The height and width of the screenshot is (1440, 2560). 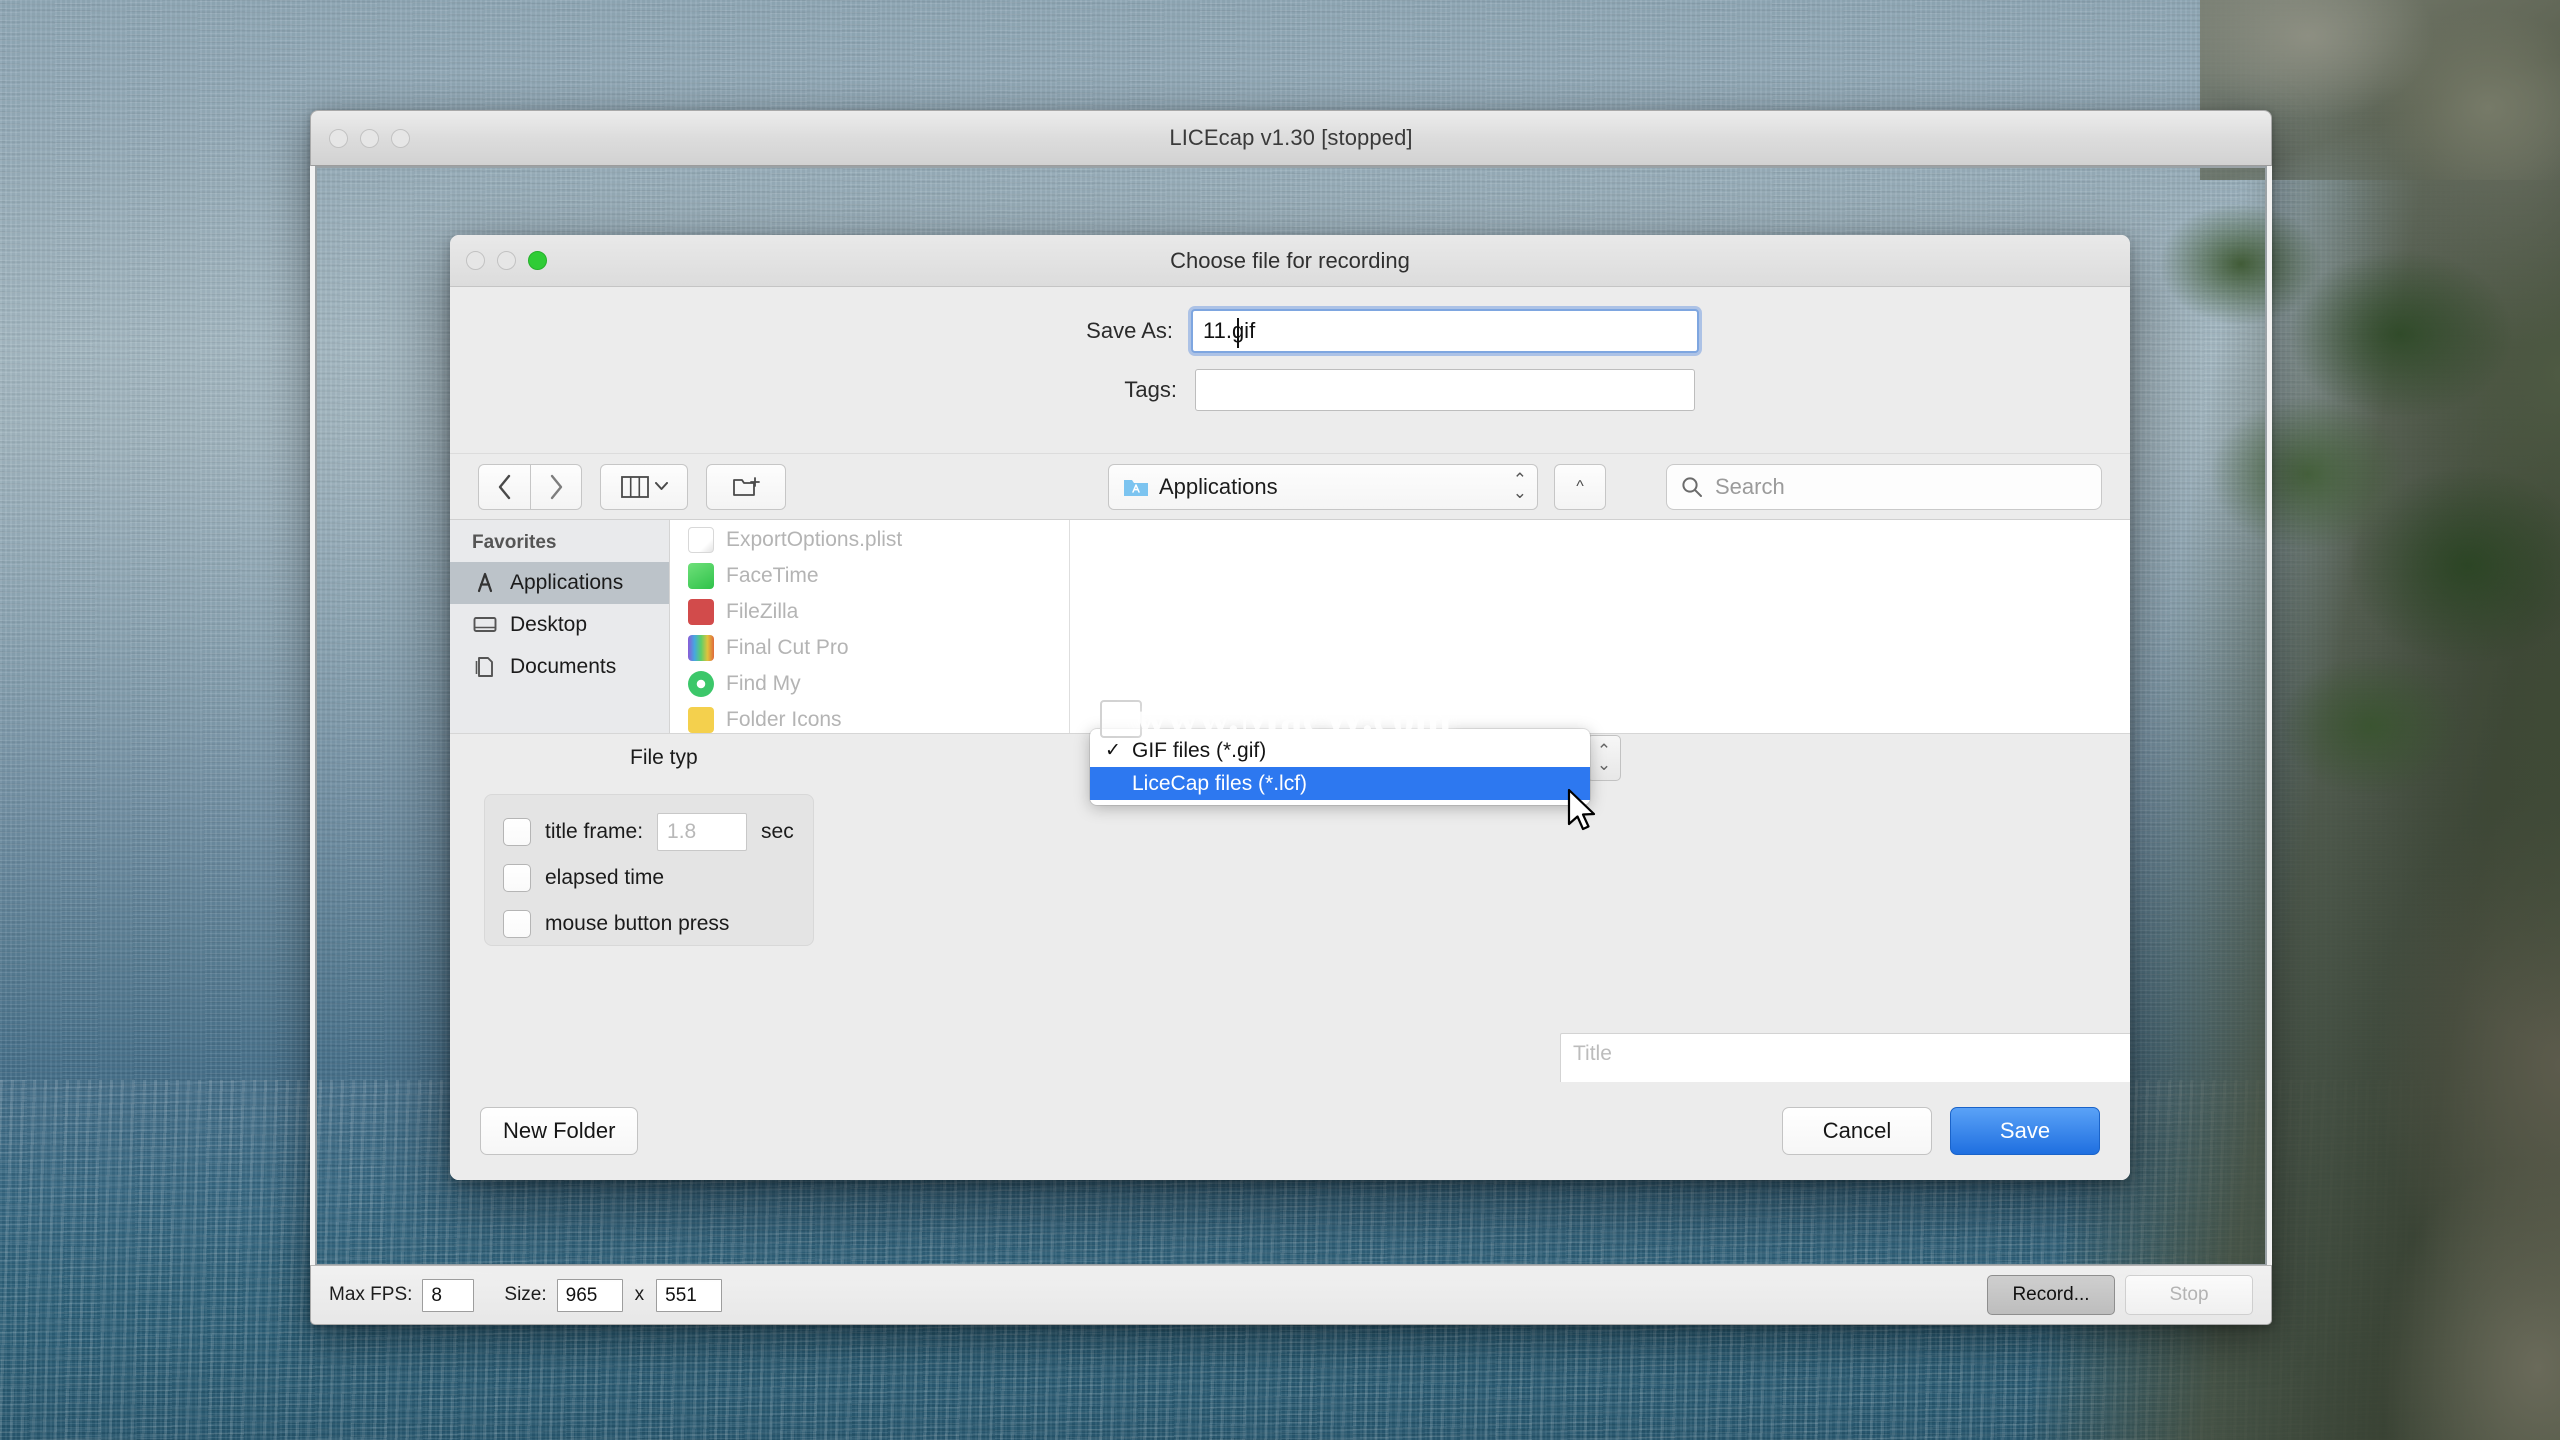 What do you see at coordinates (701, 612) in the screenshot?
I see `filezilla-icon` at bounding box center [701, 612].